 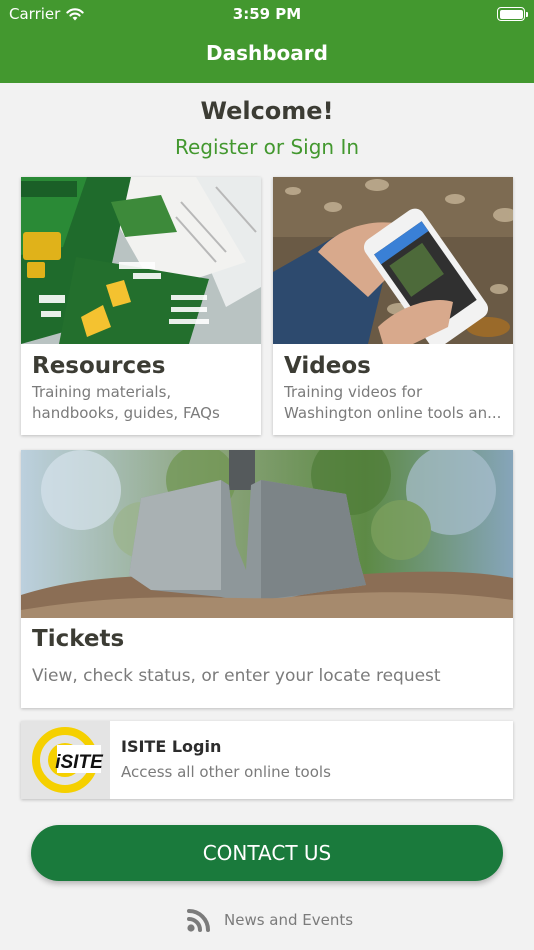 I want to click on isite-login-subtitle: Access all other online tools, so click(x=226, y=772).